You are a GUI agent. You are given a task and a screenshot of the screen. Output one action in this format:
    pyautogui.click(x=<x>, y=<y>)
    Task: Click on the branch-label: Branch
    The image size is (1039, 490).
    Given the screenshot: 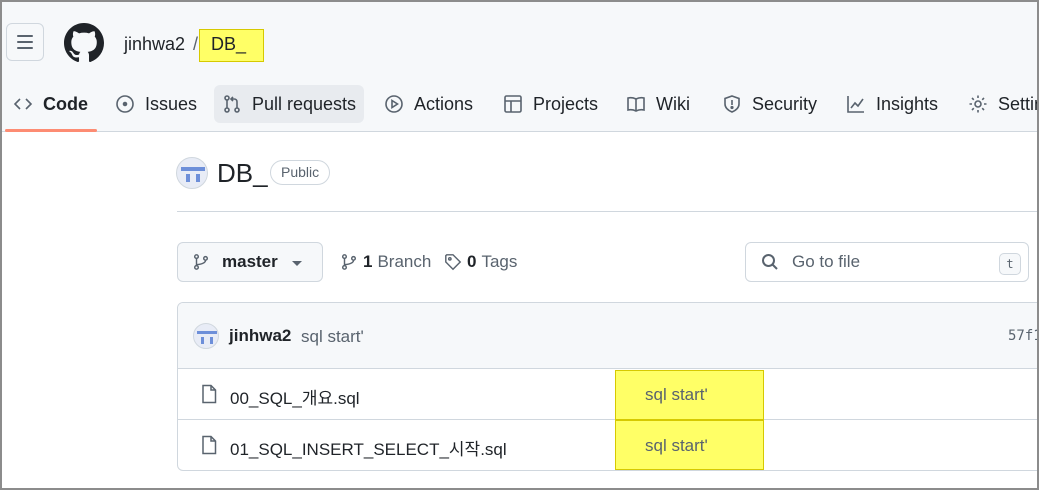 What is the action you would take?
    pyautogui.click(x=404, y=261)
    